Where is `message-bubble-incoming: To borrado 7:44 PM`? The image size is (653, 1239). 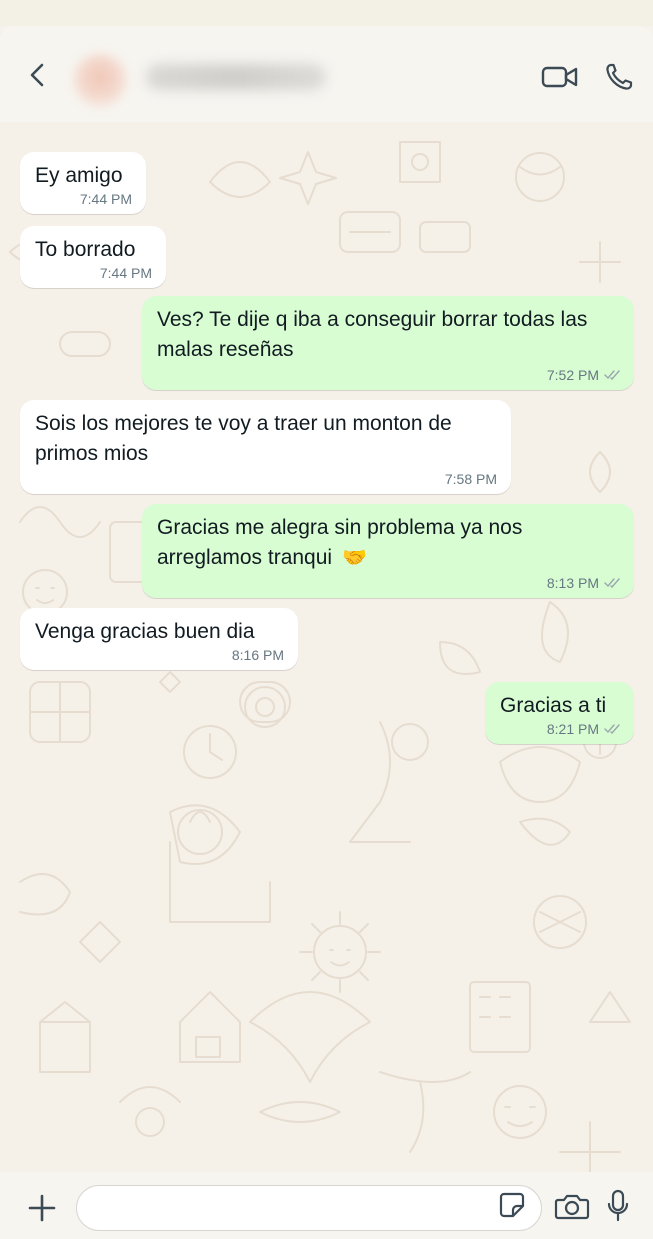 message-bubble-incoming: To borrado 7:44 PM is located at coordinates (93, 257).